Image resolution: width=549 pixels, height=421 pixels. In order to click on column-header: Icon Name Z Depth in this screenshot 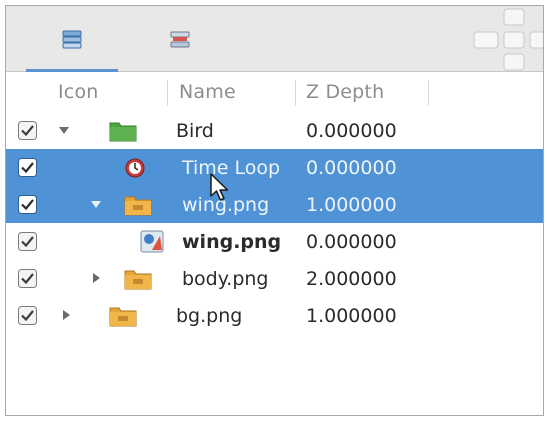, I will do `click(274, 92)`.